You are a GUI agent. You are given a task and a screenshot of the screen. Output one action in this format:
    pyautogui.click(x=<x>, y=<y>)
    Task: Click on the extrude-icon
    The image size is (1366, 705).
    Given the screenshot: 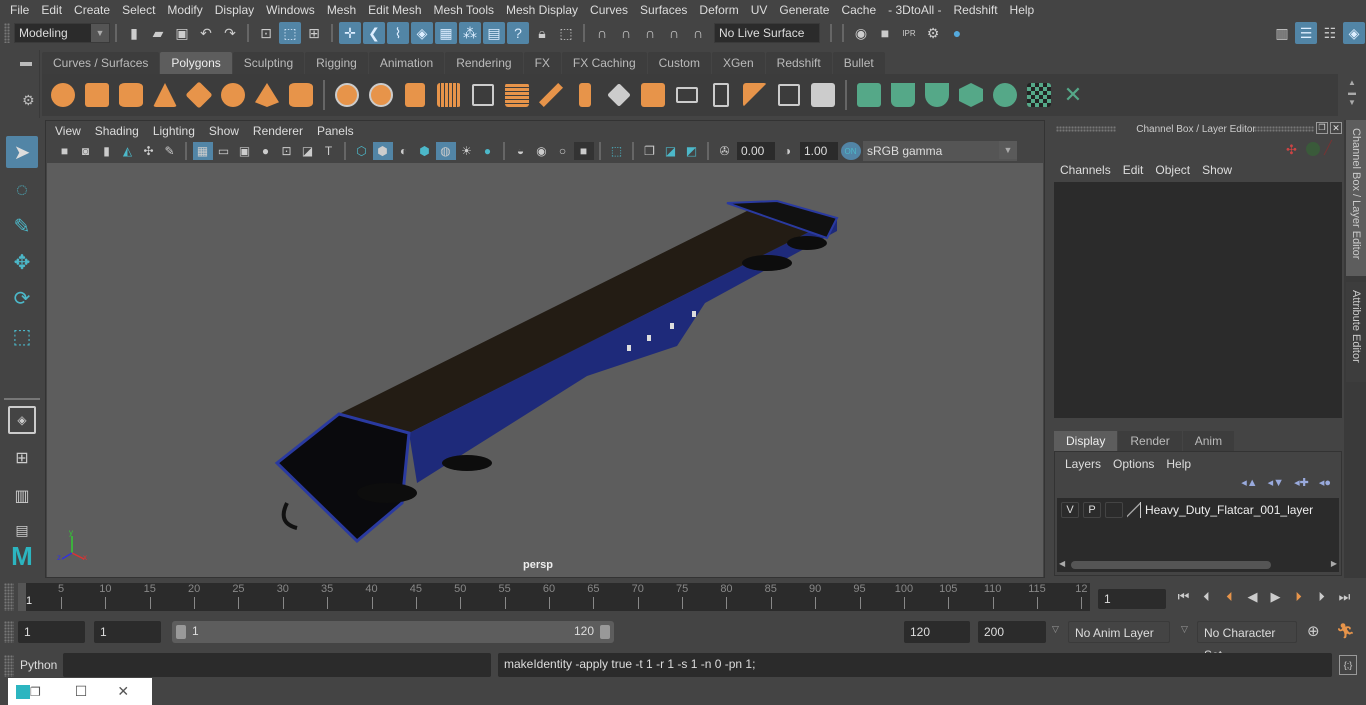 What is the action you would take?
    pyautogui.click(x=585, y=95)
    